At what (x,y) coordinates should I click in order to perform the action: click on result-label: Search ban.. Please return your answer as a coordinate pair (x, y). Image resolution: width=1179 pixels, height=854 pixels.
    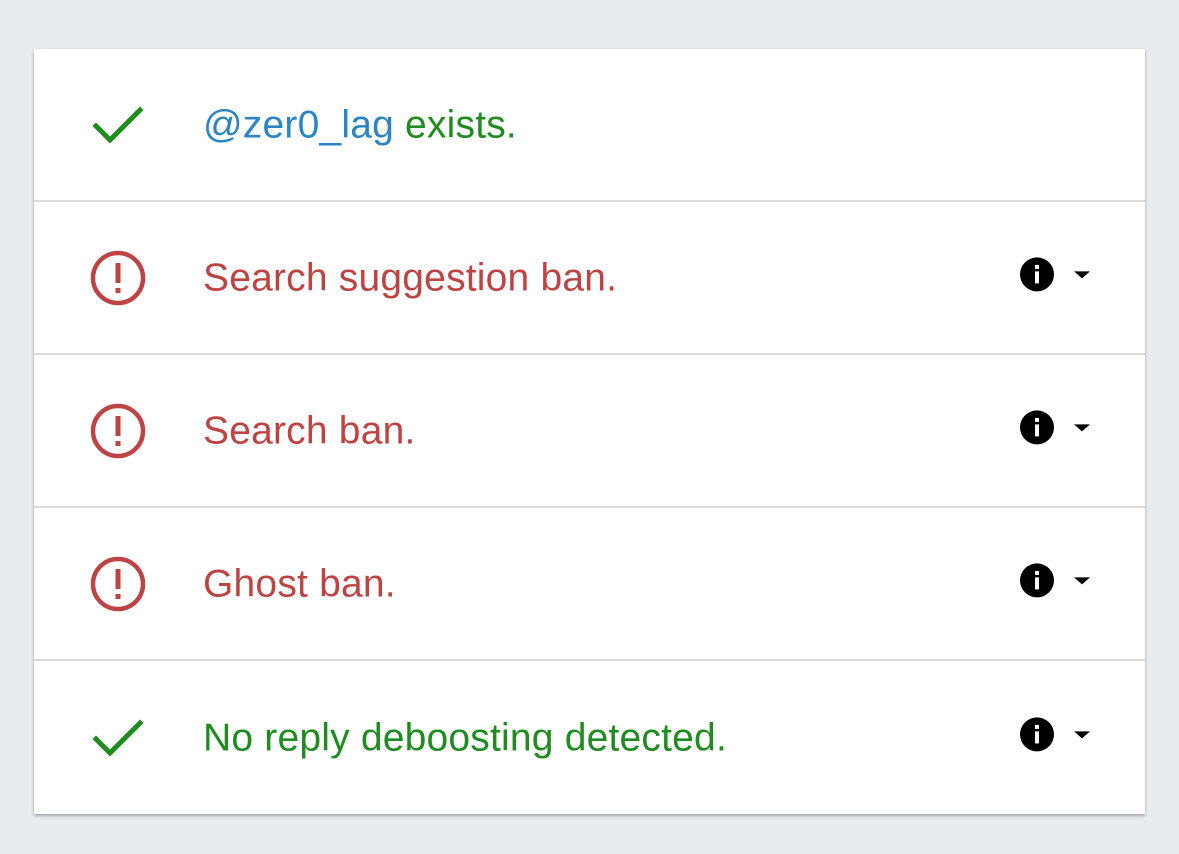
    Looking at the image, I should click on (309, 430).